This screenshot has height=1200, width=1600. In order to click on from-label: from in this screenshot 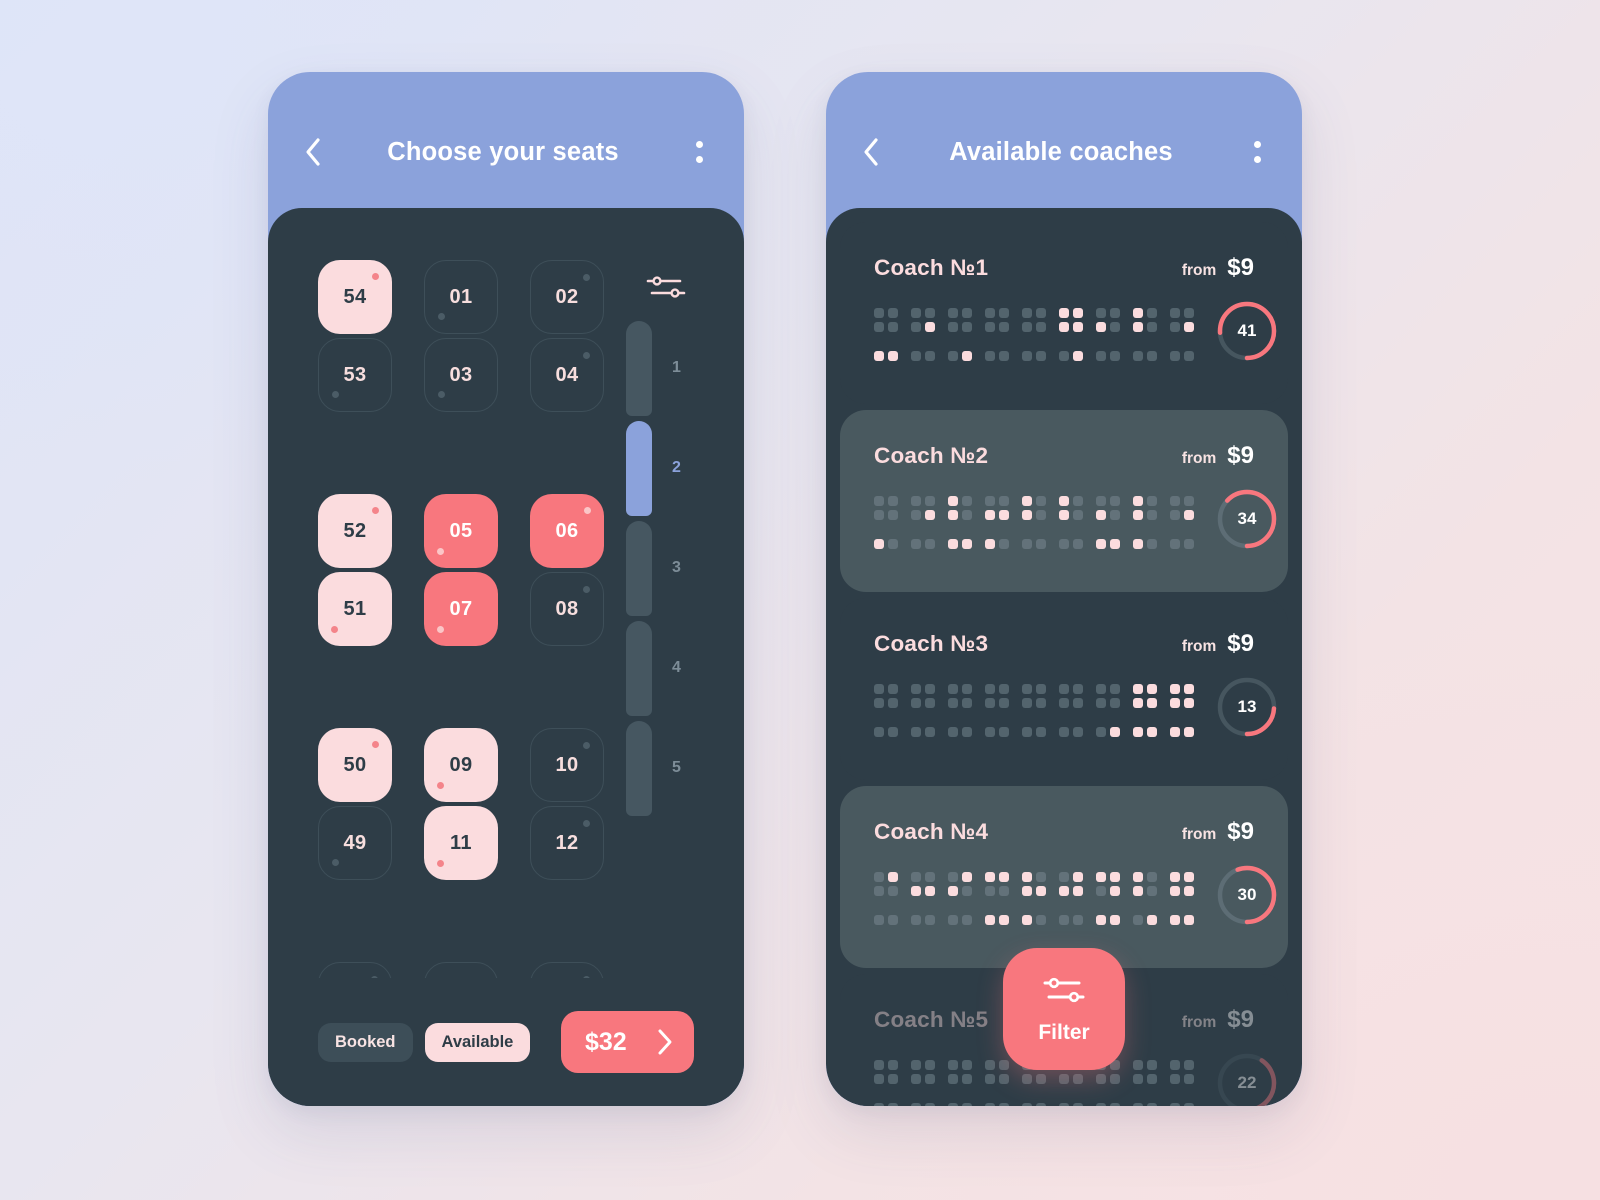, I will do `click(1199, 646)`.